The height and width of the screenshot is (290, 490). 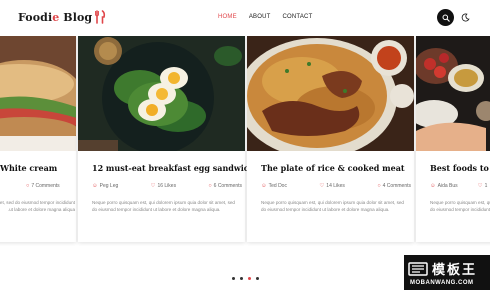 What do you see at coordinates (444, 186) in the screenshot?
I see `meta-author: ☺ Aida Bus` at bounding box center [444, 186].